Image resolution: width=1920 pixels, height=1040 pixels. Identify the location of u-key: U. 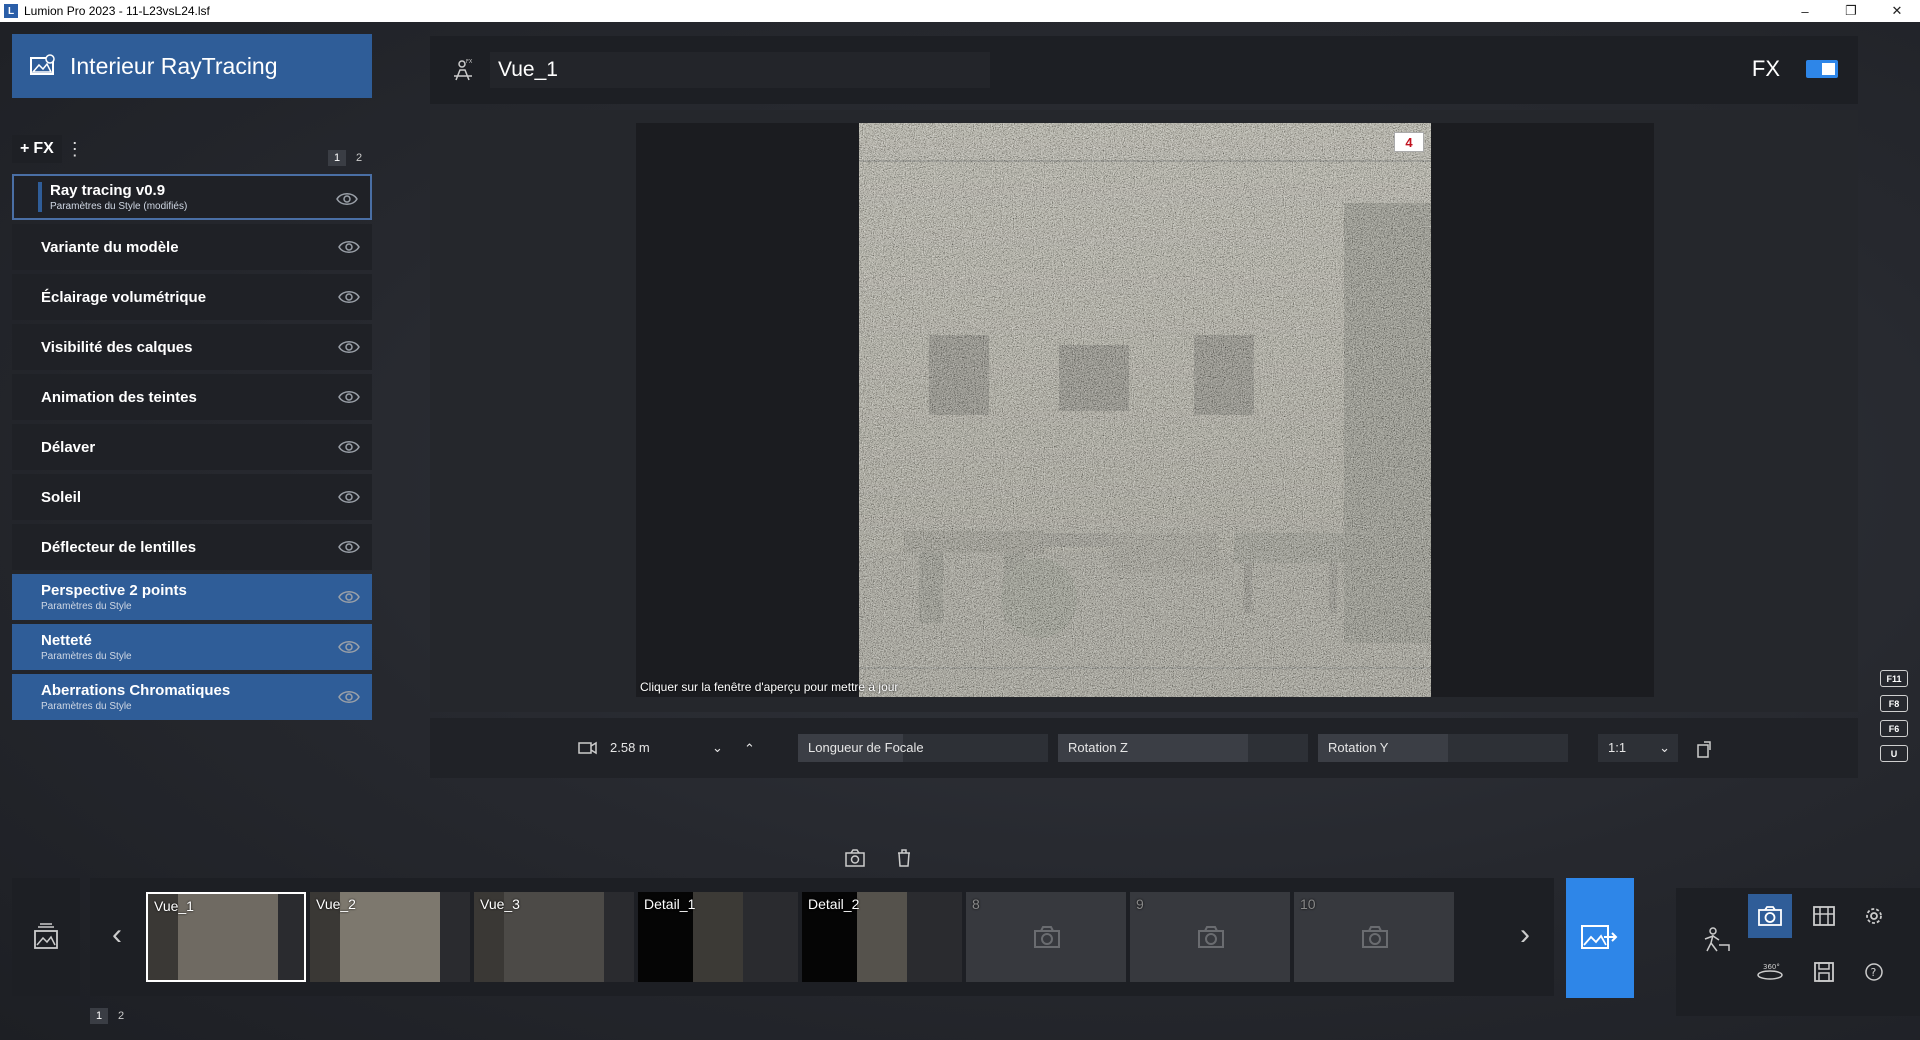
(1894, 753).